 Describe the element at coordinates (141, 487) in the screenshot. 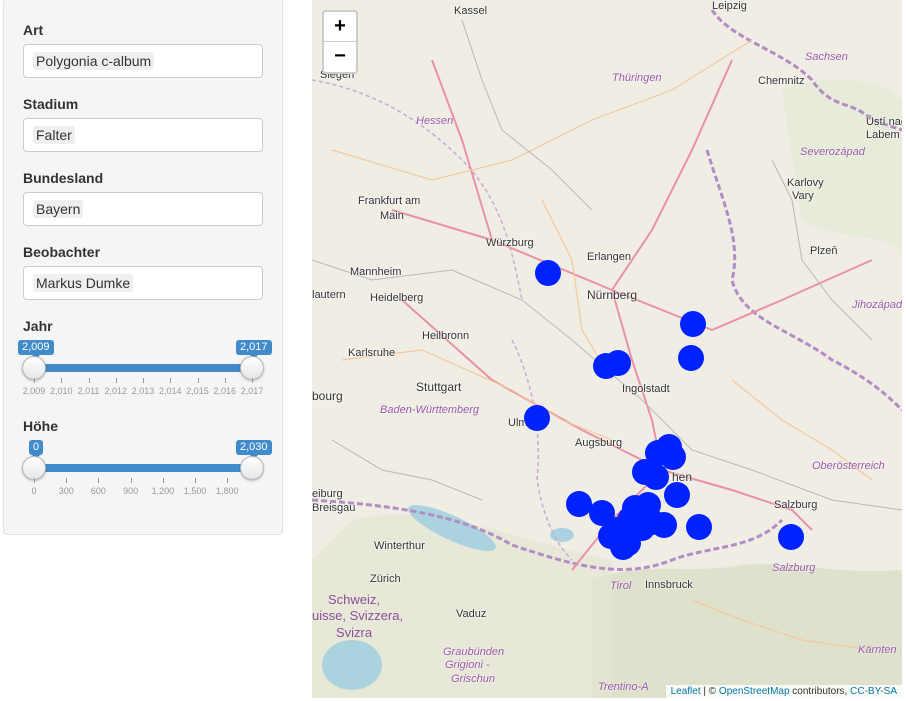

I see `hoehe-slider-ticks: 0 300 600 900 1,200 1,500 1,800` at that location.